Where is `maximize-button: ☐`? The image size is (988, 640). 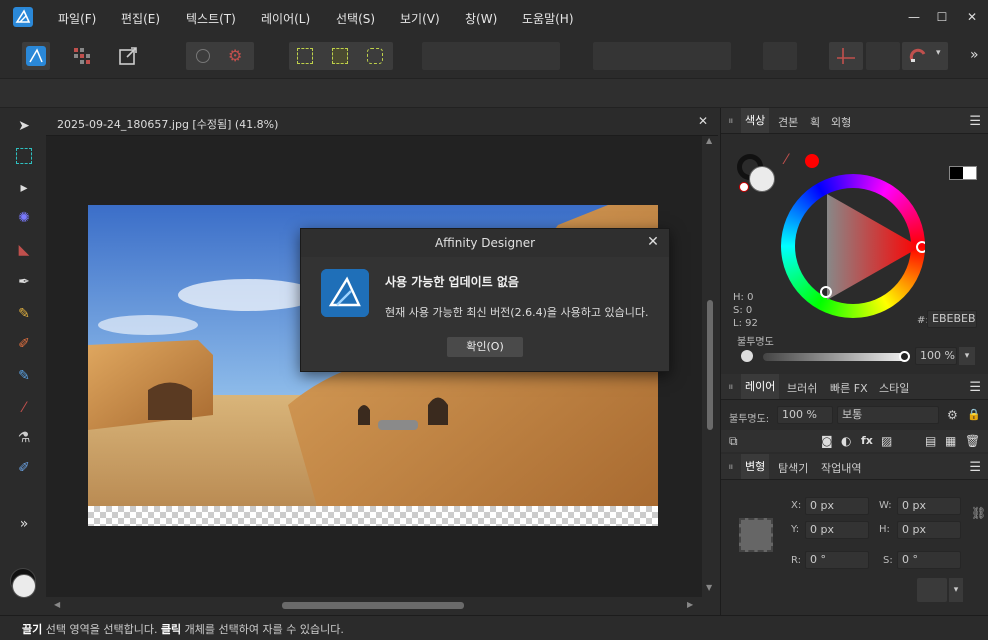 maximize-button: ☐ is located at coordinates (942, 17).